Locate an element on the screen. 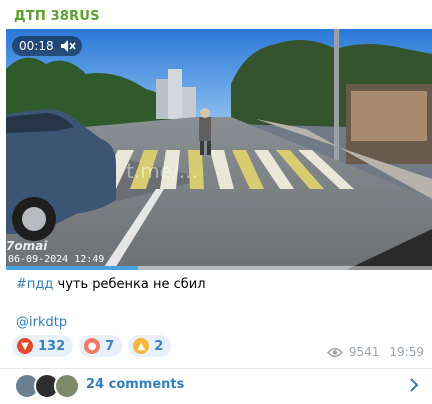 The width and height of the screenshot is (432, 404). mention-line: @irkdtp is located at coordinates (41, 322).